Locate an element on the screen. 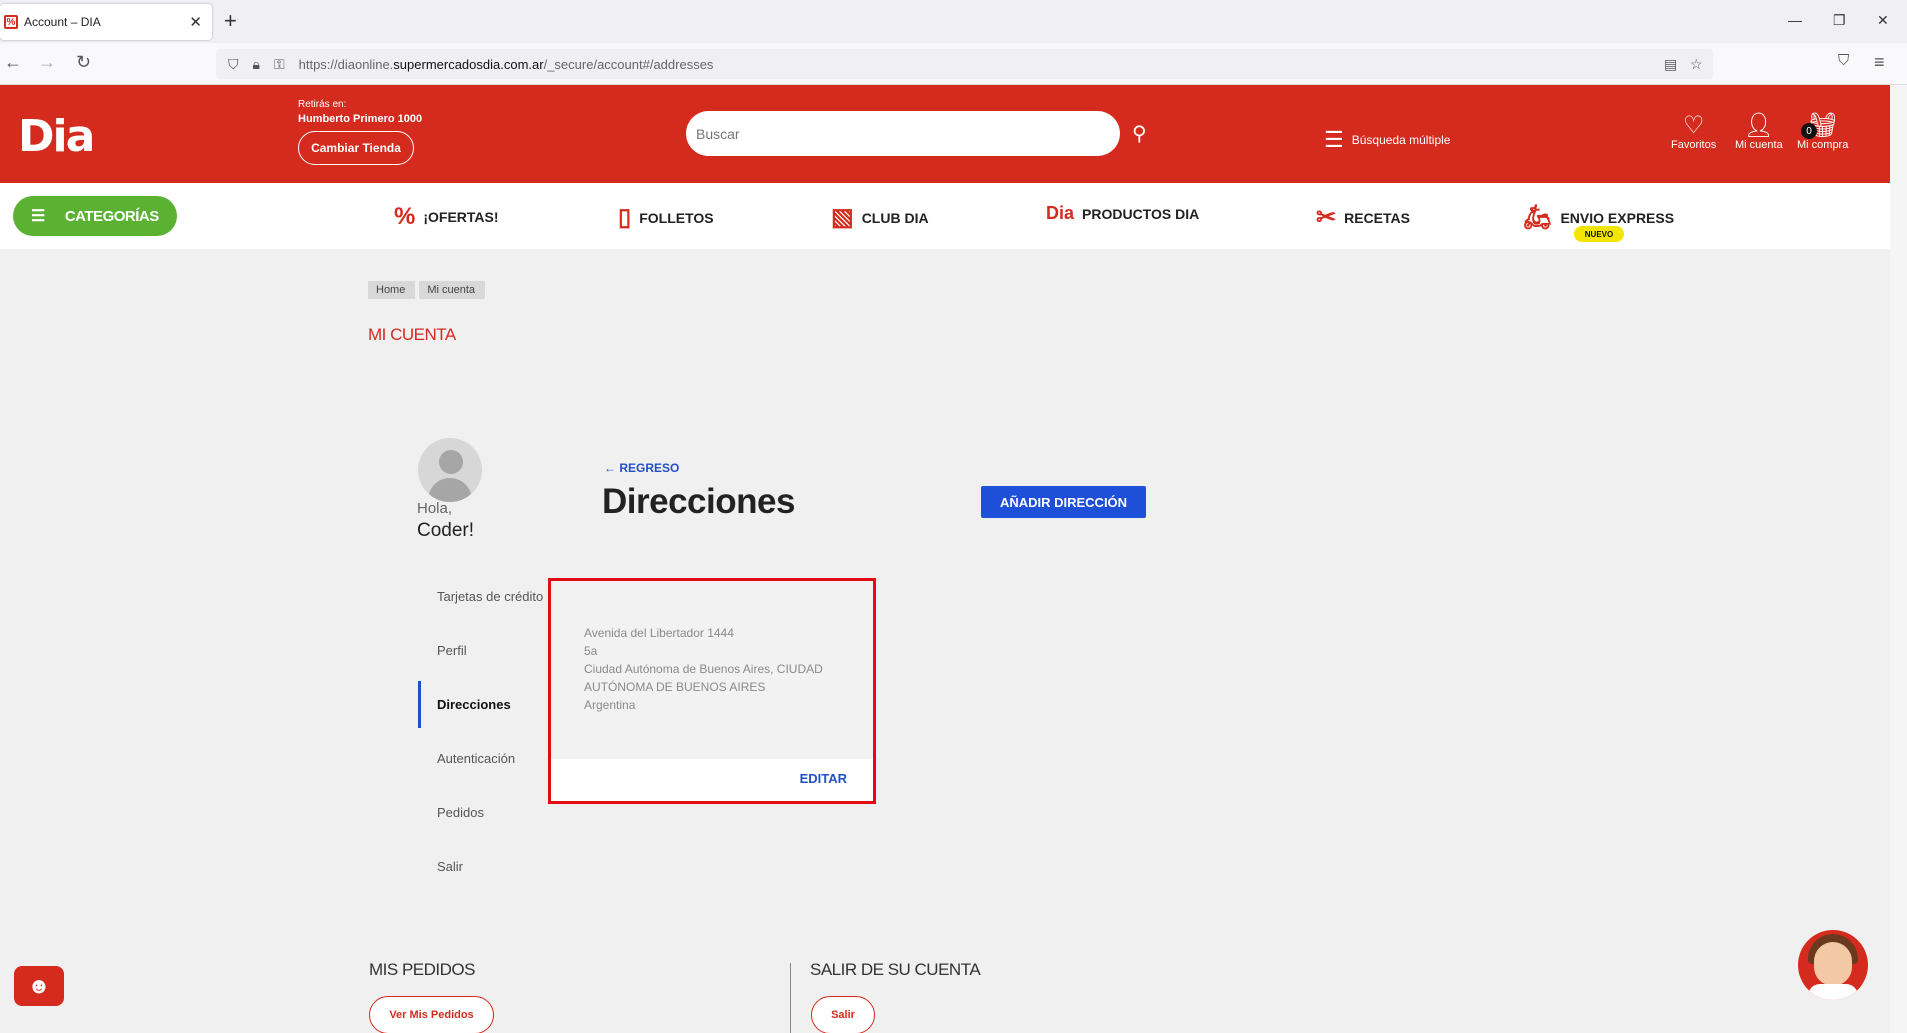  page-scrollbar is located at coordinates (1898, 559).